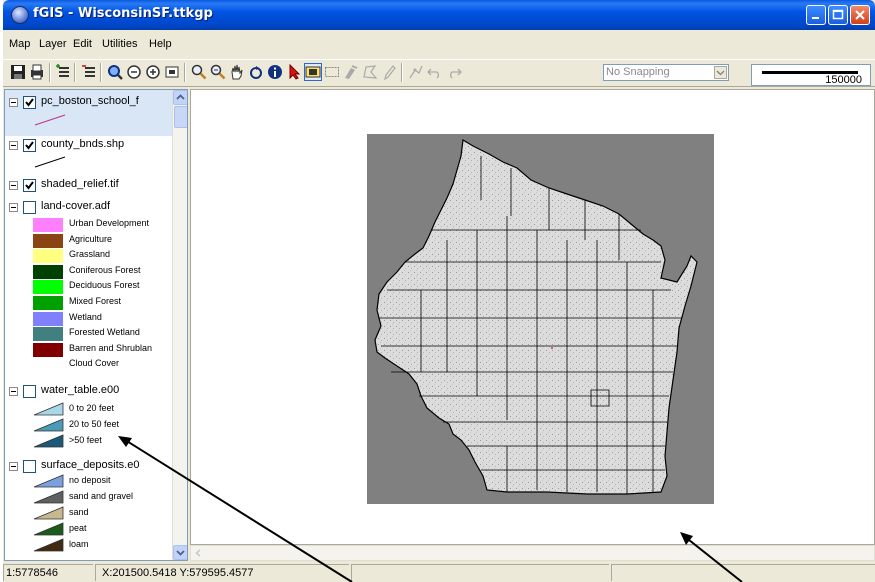 The height and width of the screenshot is (582, 875). I want to click on menu-layer: Layer, so click(53, 44).